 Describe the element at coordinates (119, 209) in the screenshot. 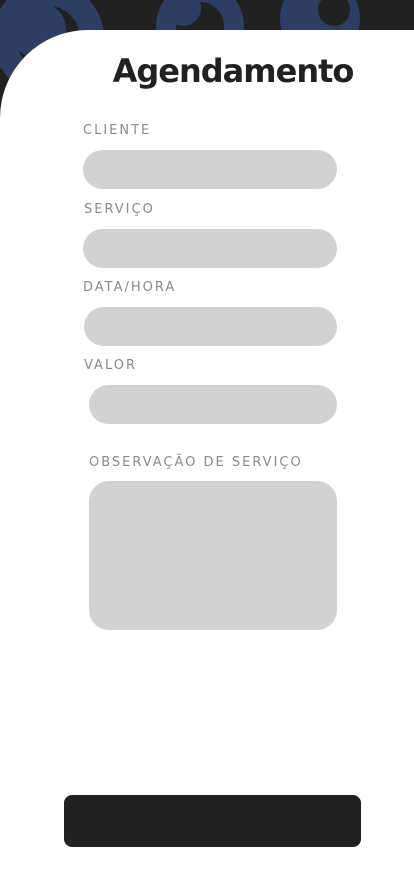

I see `servico-label: SERVIÇO` at that location.